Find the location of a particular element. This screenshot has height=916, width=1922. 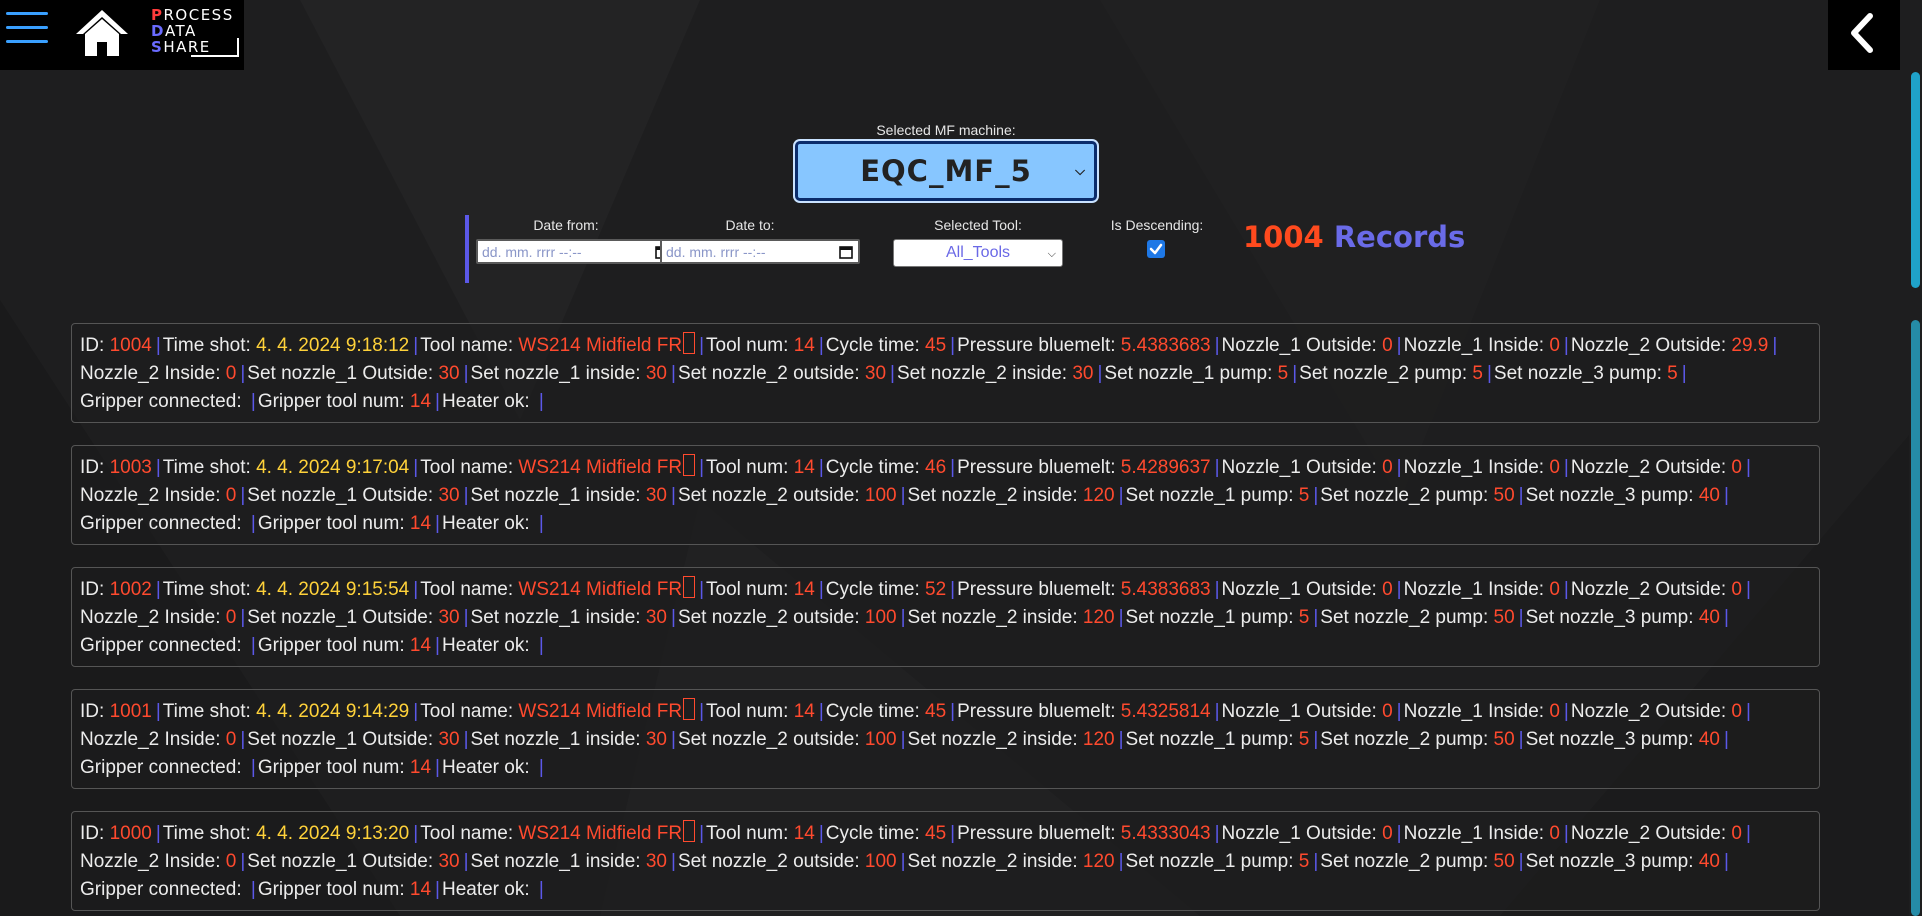

field-value-gripper-tool: 14 is located at coordinates (420, 889).